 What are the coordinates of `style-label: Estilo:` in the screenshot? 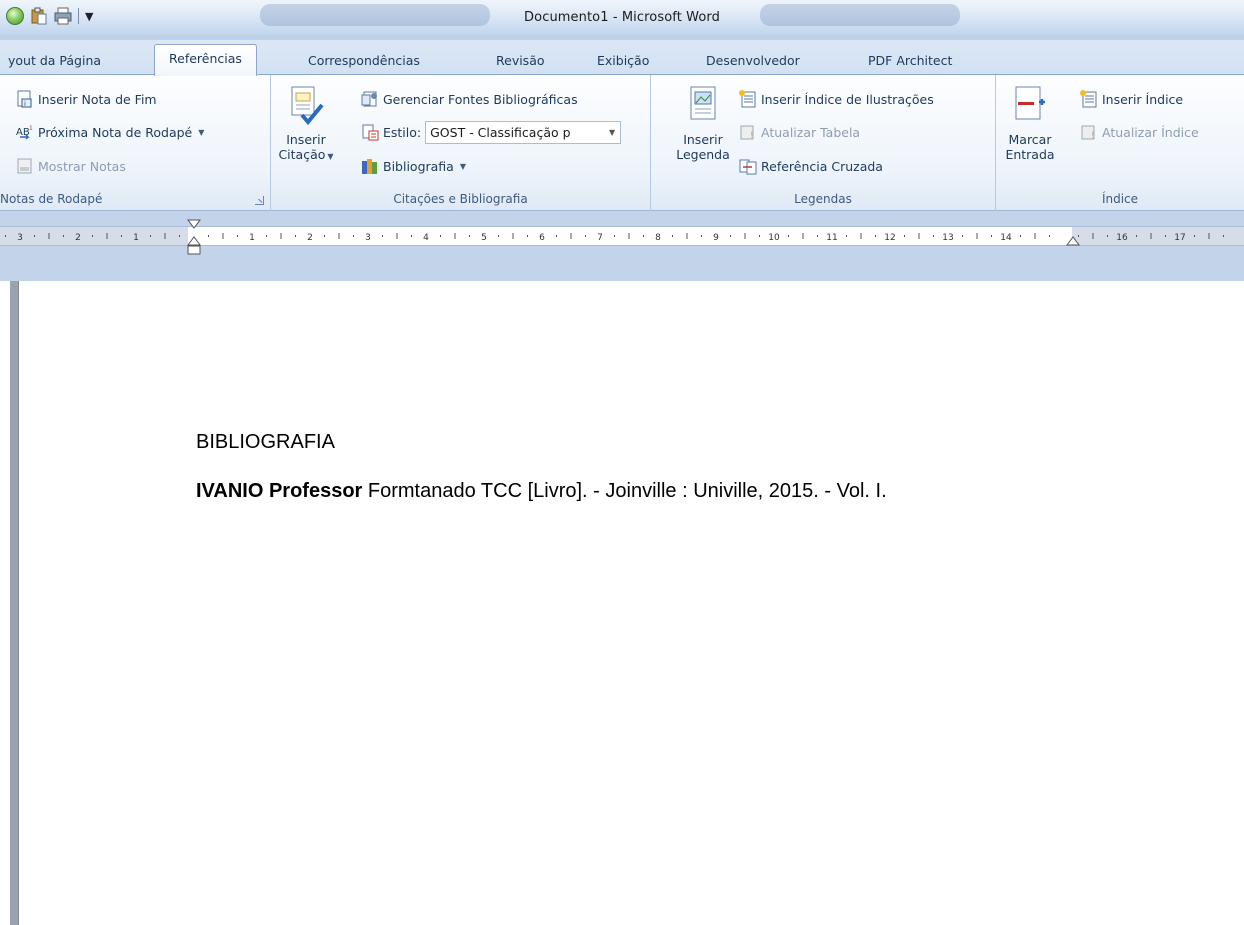 It's located at (402, 132).